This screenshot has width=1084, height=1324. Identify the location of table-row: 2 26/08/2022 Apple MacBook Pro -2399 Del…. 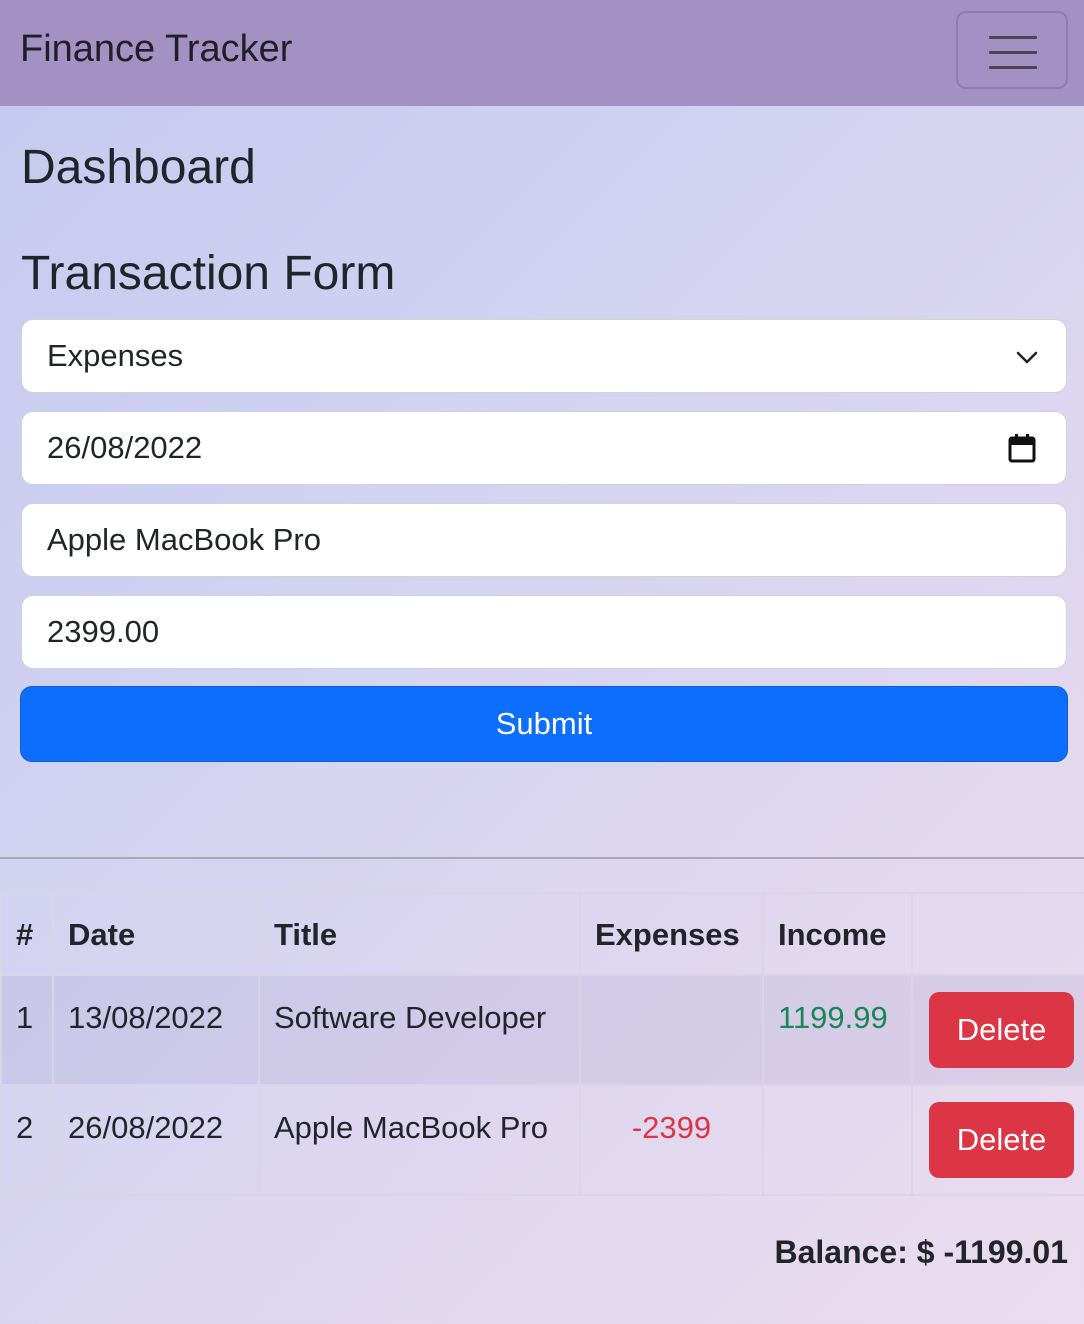
(542, 1140).